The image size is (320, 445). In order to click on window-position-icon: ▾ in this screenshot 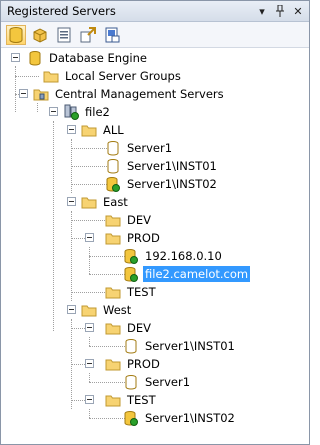, I will do `click(262, 11)`.